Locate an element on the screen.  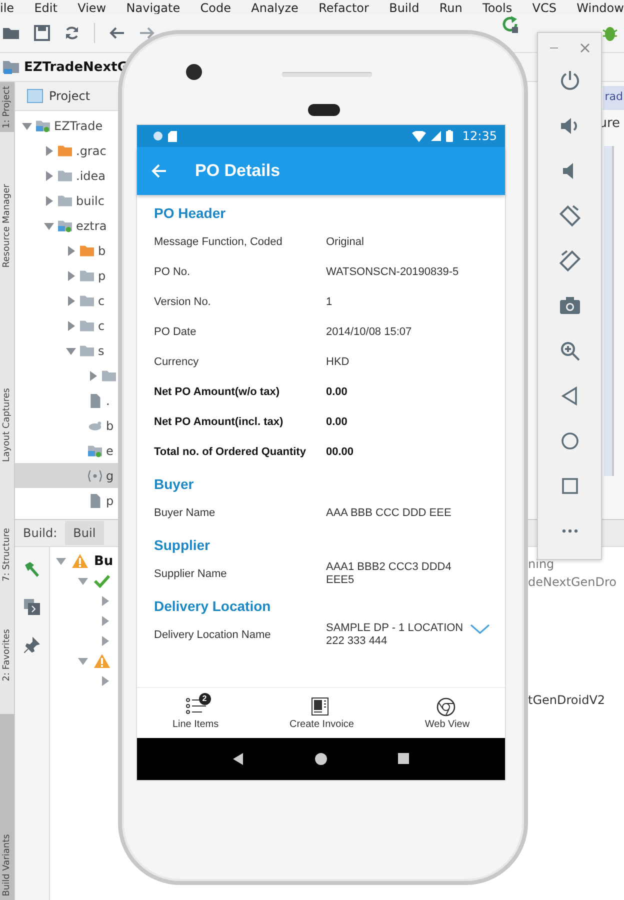
menu-item: VCS is located at coordinates (544, 8).